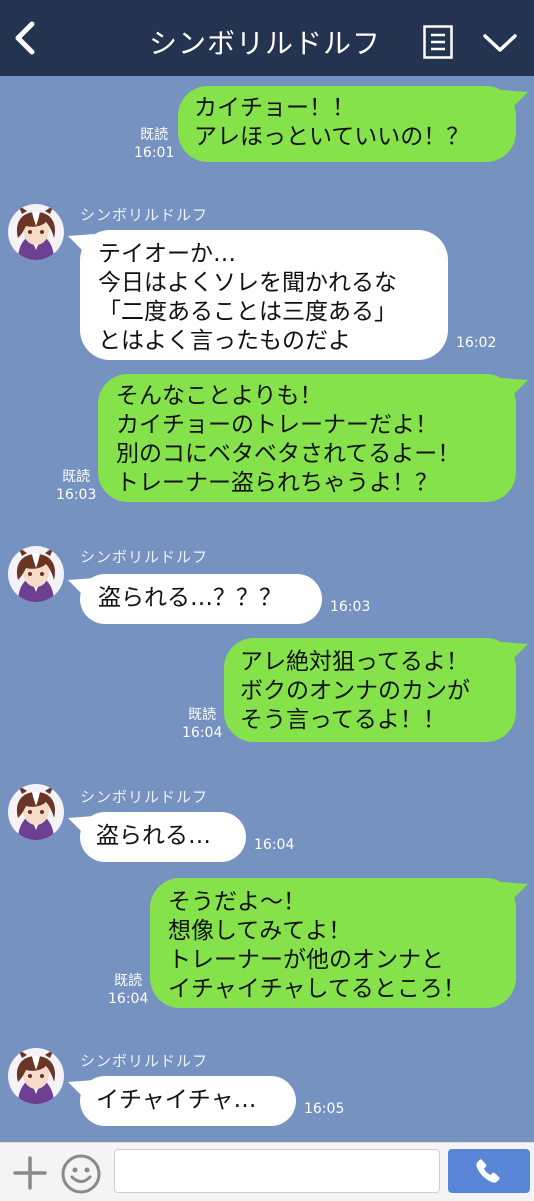 This screenshot has height=1201, width=534. I want to click on phone-icon, so click(488, 1171).